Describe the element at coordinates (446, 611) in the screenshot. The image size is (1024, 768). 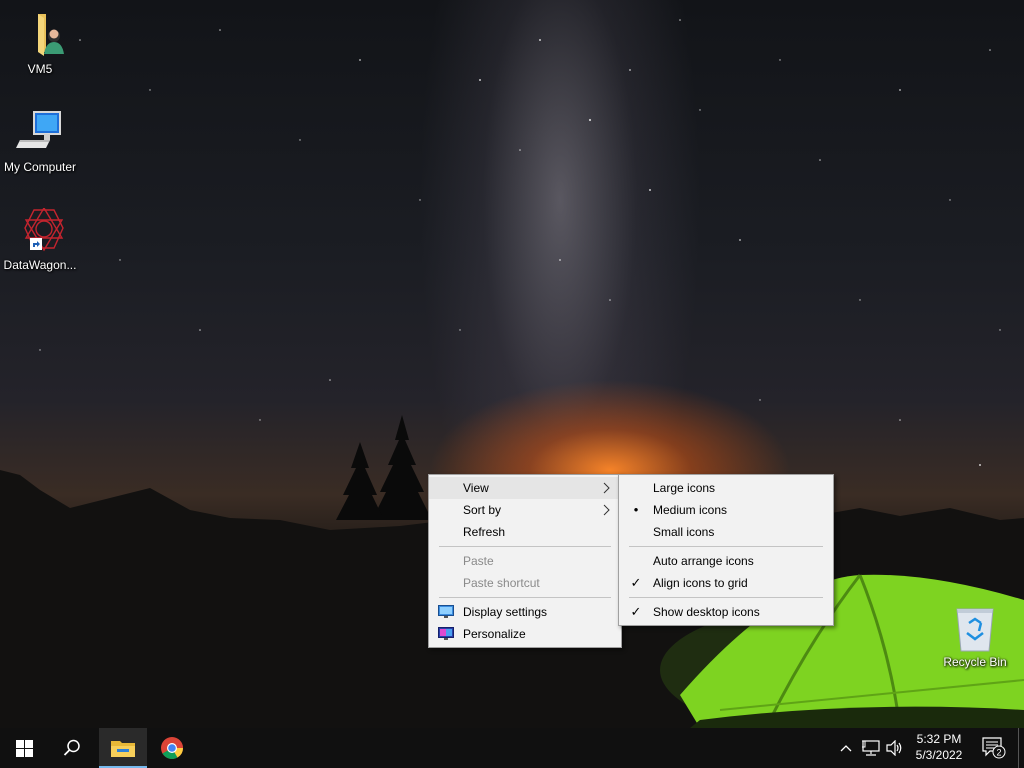
I see `display-settings-icon` at that location.